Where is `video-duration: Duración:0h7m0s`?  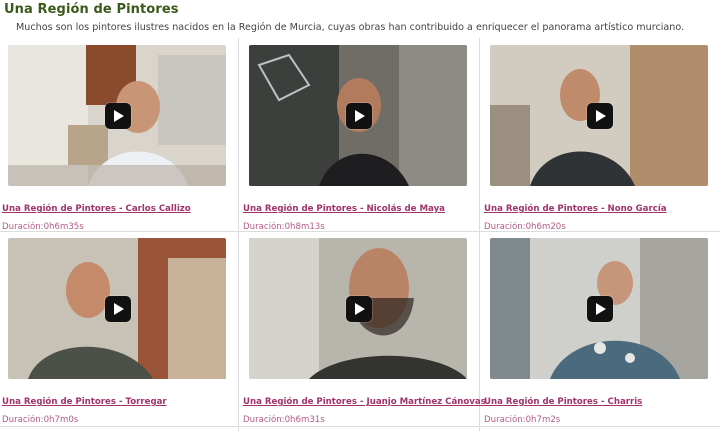 video-duration: Duración:0h7m0s is located at coordinates (40, 420).